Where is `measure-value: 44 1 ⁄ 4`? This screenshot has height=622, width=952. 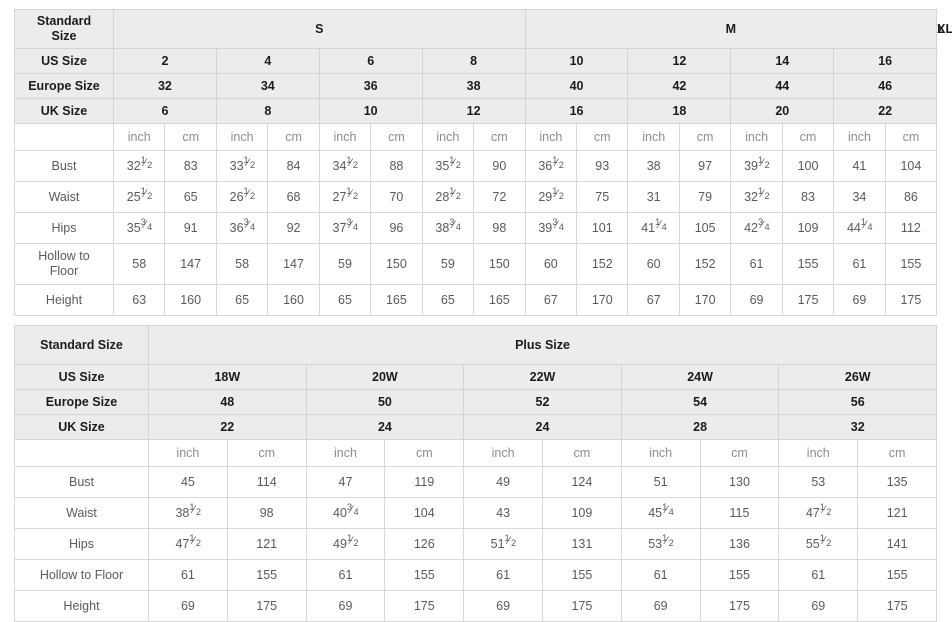
measure-value: 44 1 ⁄ 4 is located at coordinates (859, 228).